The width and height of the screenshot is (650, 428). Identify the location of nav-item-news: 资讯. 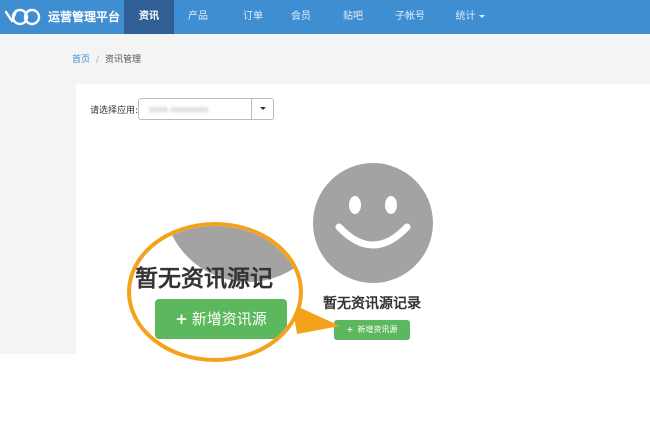
(149, 17).